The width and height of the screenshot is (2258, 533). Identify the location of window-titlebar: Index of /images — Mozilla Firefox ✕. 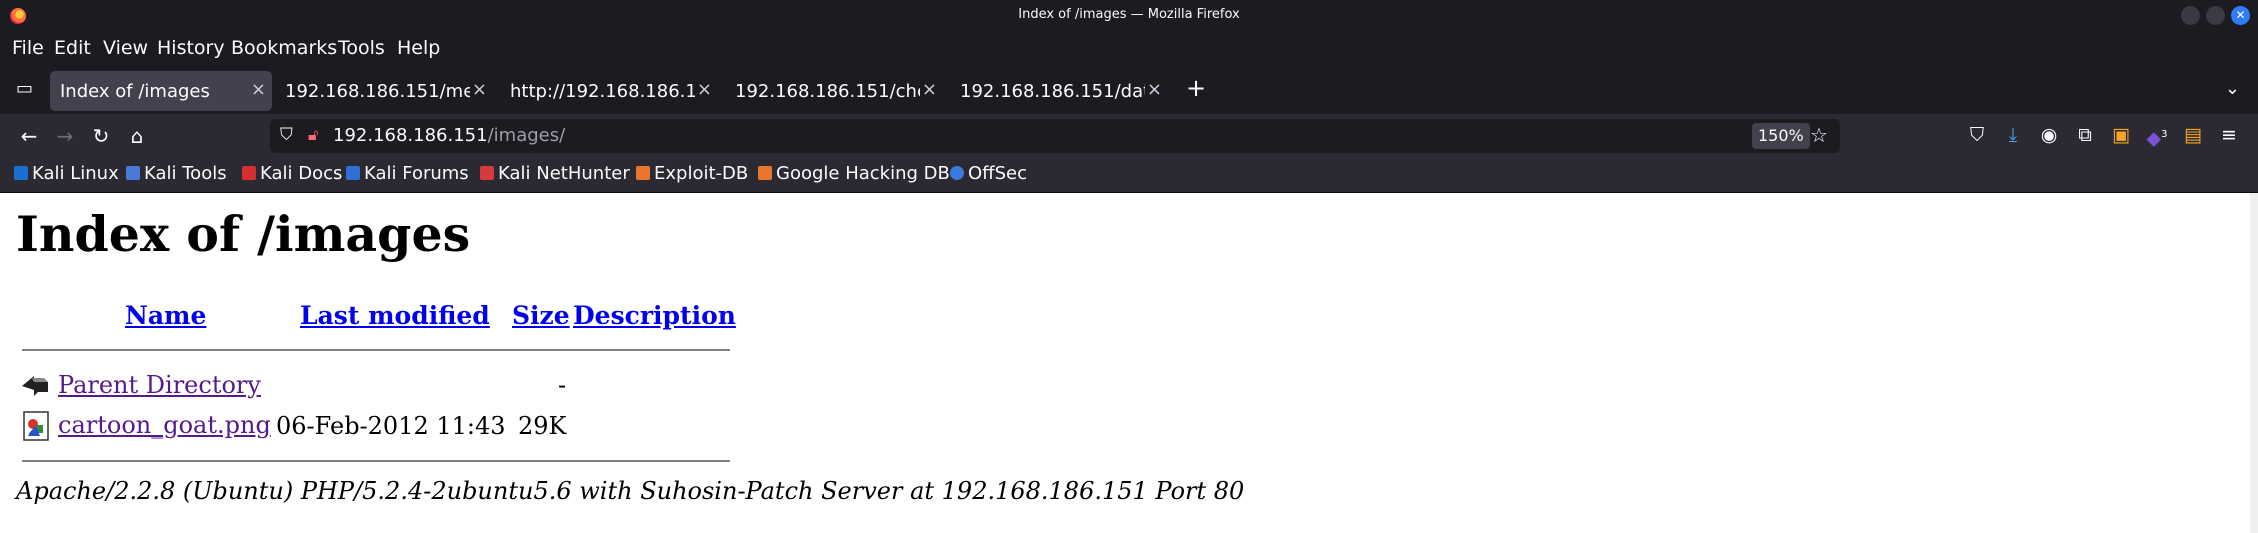
(1129, 16).